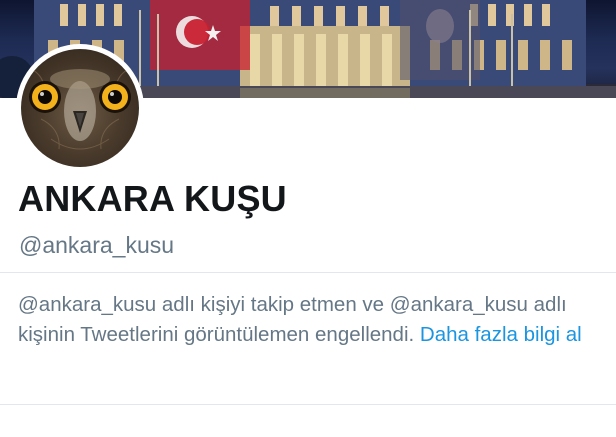 The height and width of the screenshot is (437, 616). I want to click on learn-more-link: Daha fazla bilgi al, so click(501, 334).